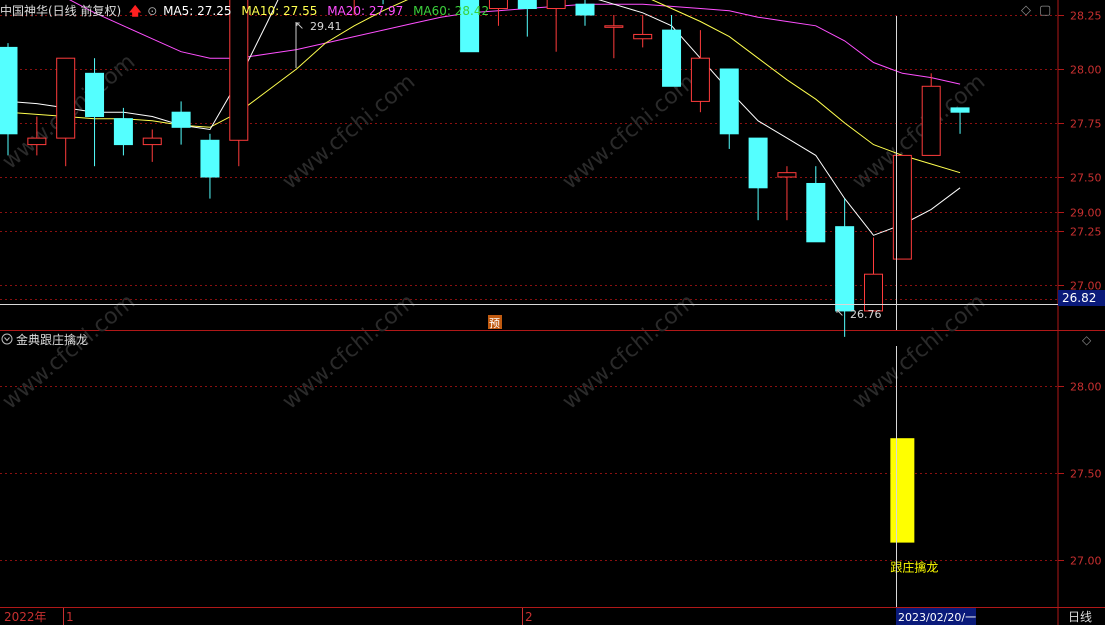  Describe the element at coordinates (451, 11) in the screenshot. I see `ma60-label: MA60: 28.42` at that location.